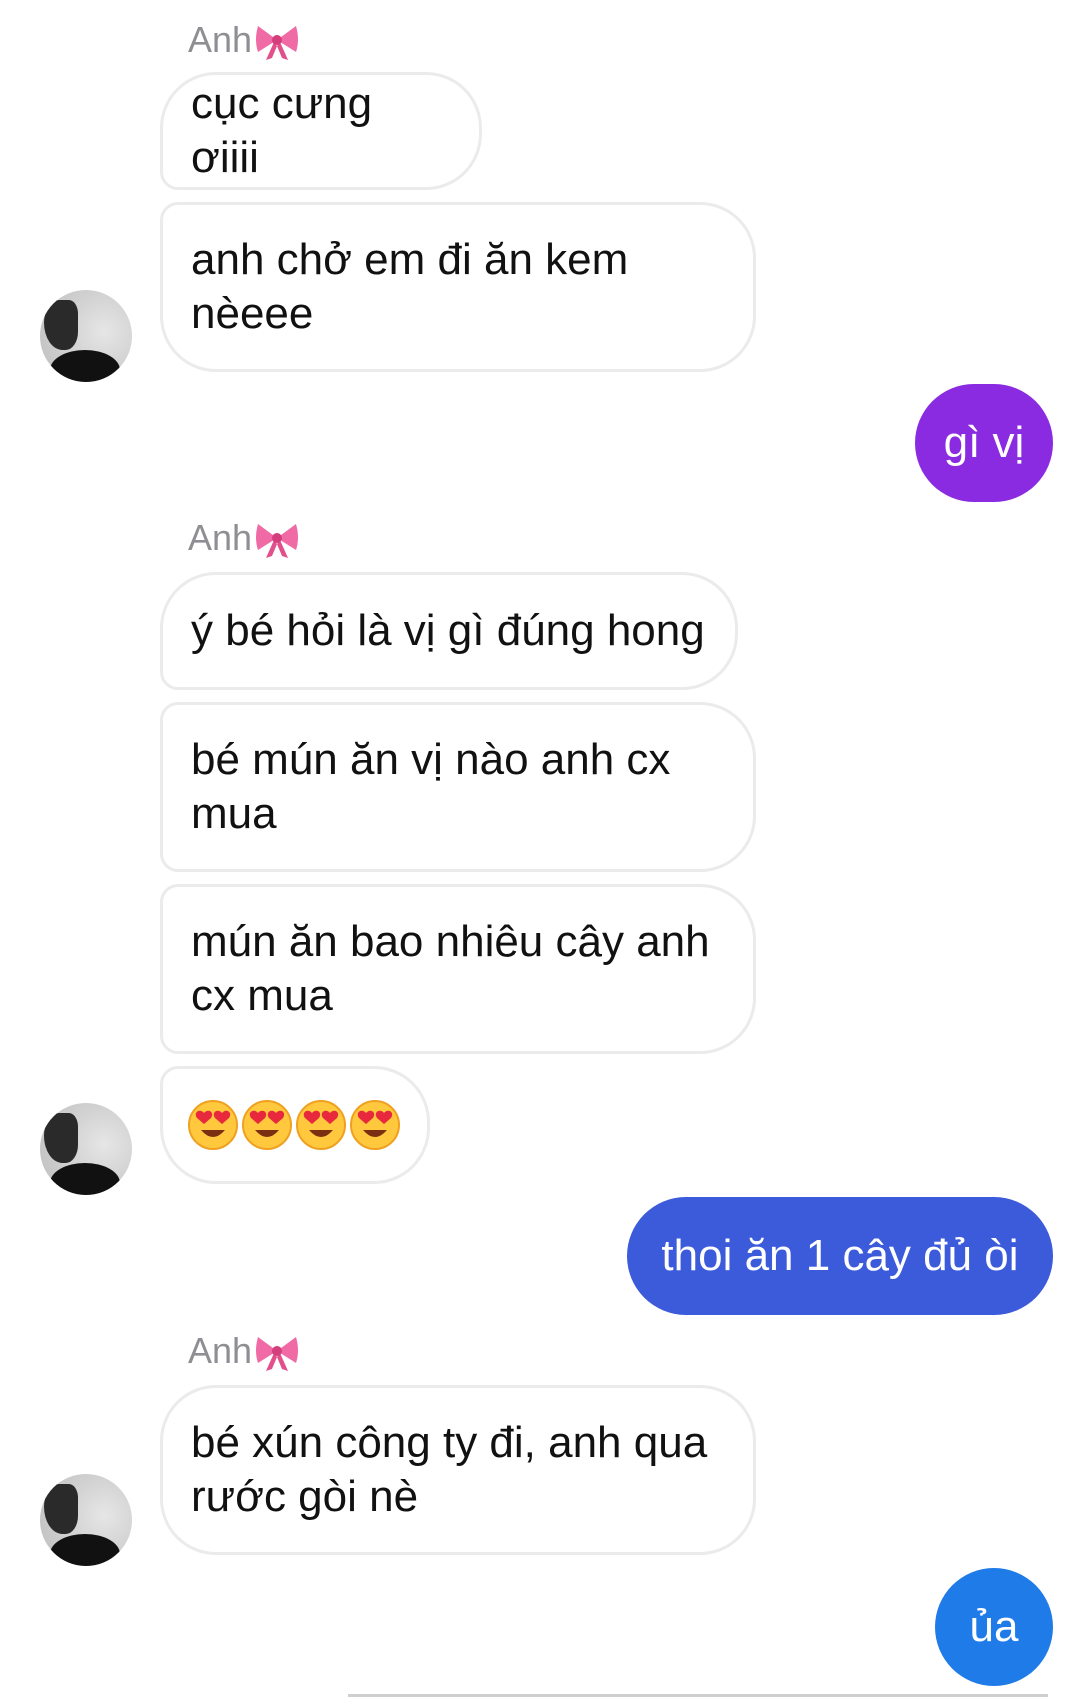  What do you see at coordinates (431, 786) in the screenshot?
I see `message-text: bé mún ăn vị nào anh cx mua` at bounding box center [431, 786].